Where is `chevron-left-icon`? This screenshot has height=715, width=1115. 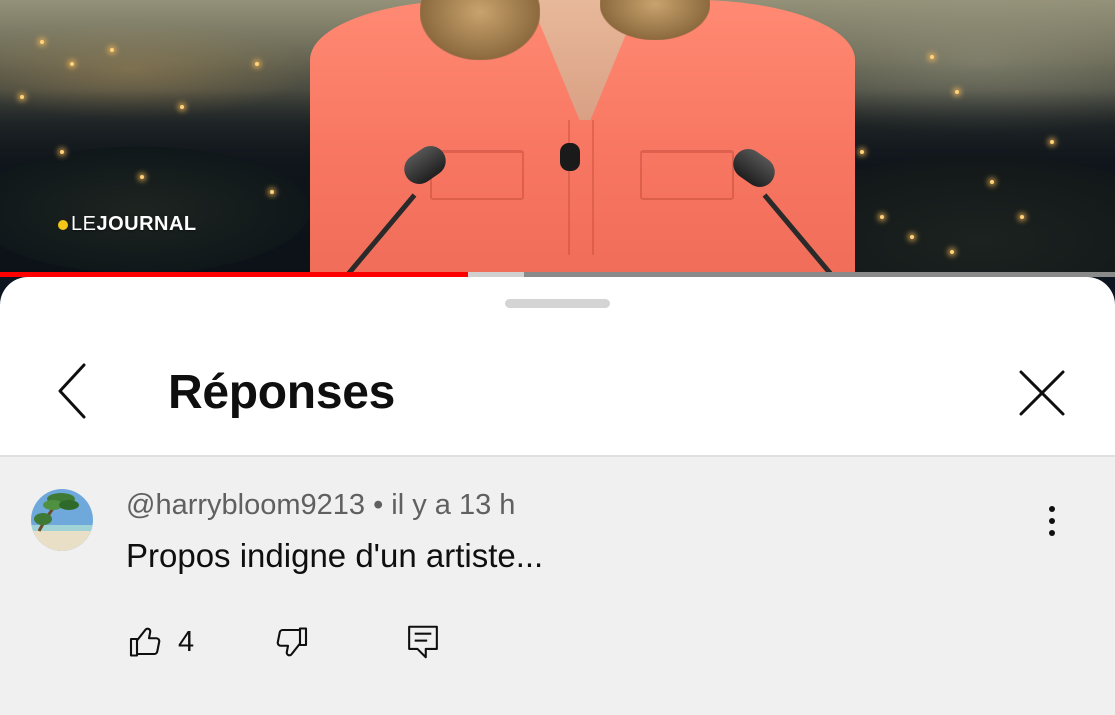
chevron-left-icon is located at coordinates (72, 391).